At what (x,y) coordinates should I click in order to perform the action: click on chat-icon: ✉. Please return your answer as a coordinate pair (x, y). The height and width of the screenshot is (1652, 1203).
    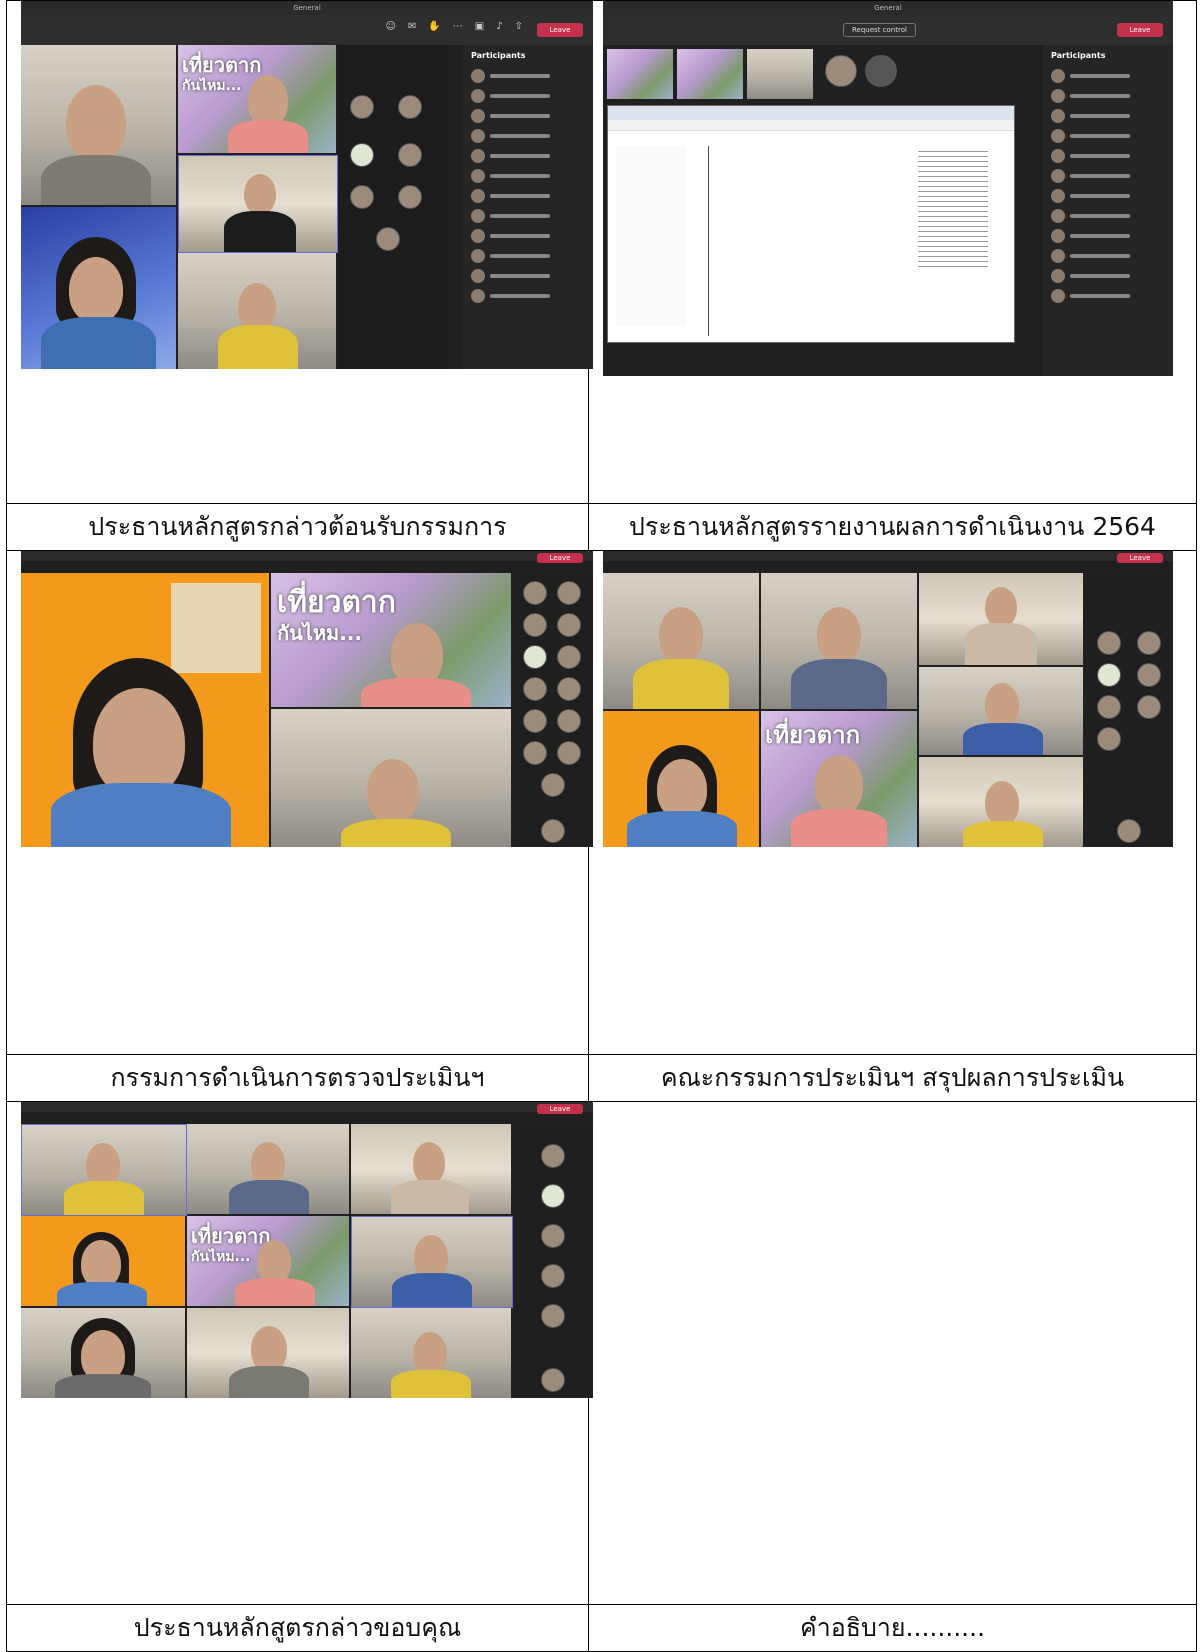
    Looking at the image, I should click on (412, 26).